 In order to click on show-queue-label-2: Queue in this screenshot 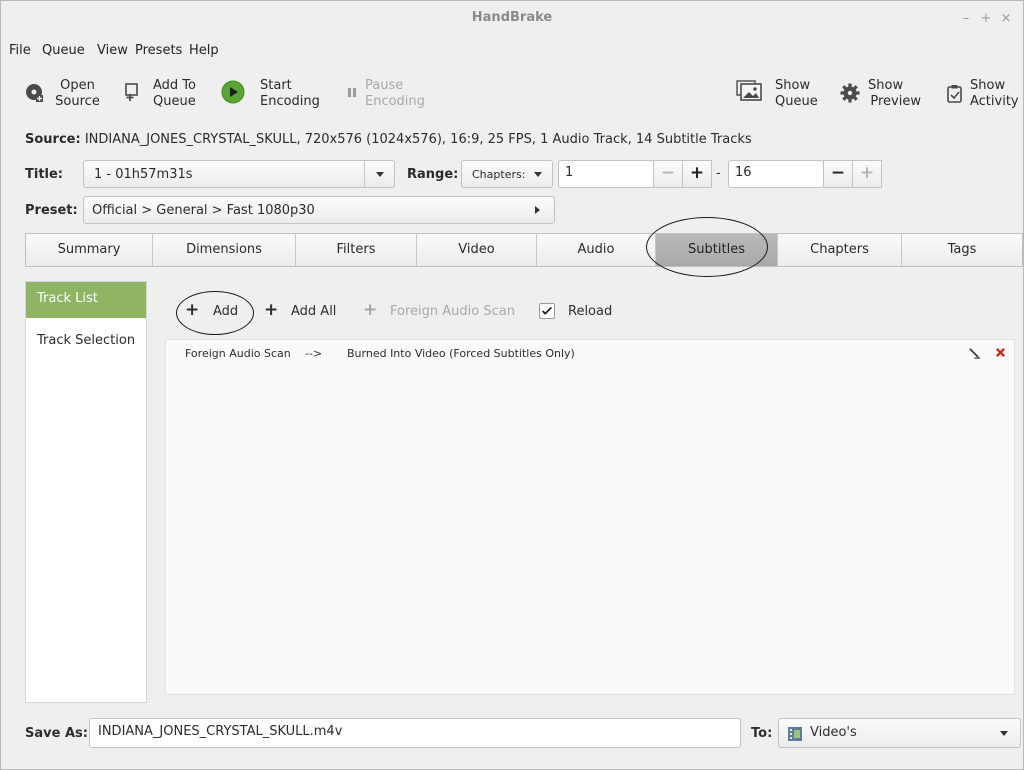, I will do `click(796, 101)`.